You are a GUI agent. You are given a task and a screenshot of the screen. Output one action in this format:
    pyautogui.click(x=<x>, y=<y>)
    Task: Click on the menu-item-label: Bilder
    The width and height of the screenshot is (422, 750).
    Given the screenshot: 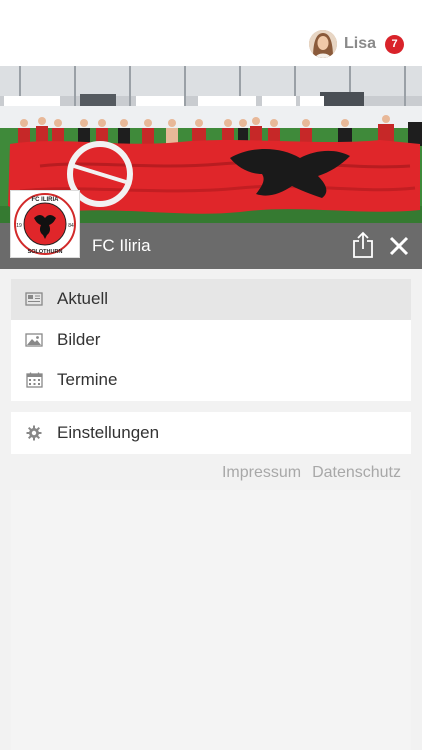 What is the action you would take?
    pyautogui.click(x=79, y=339)
    